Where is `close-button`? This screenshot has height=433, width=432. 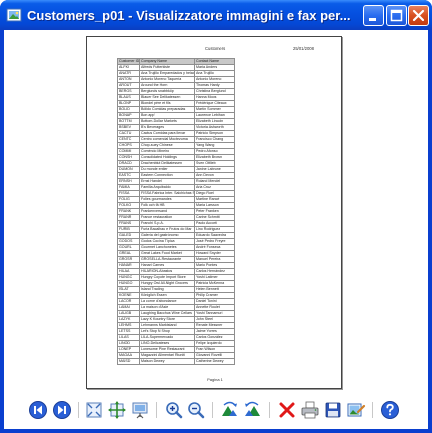
close-button is located at coordinates (418, 15).